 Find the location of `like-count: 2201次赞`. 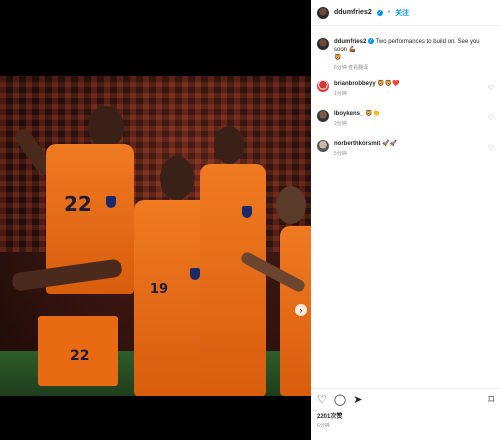

like-count: 2201次赞 is located at coordinates (405, 415).